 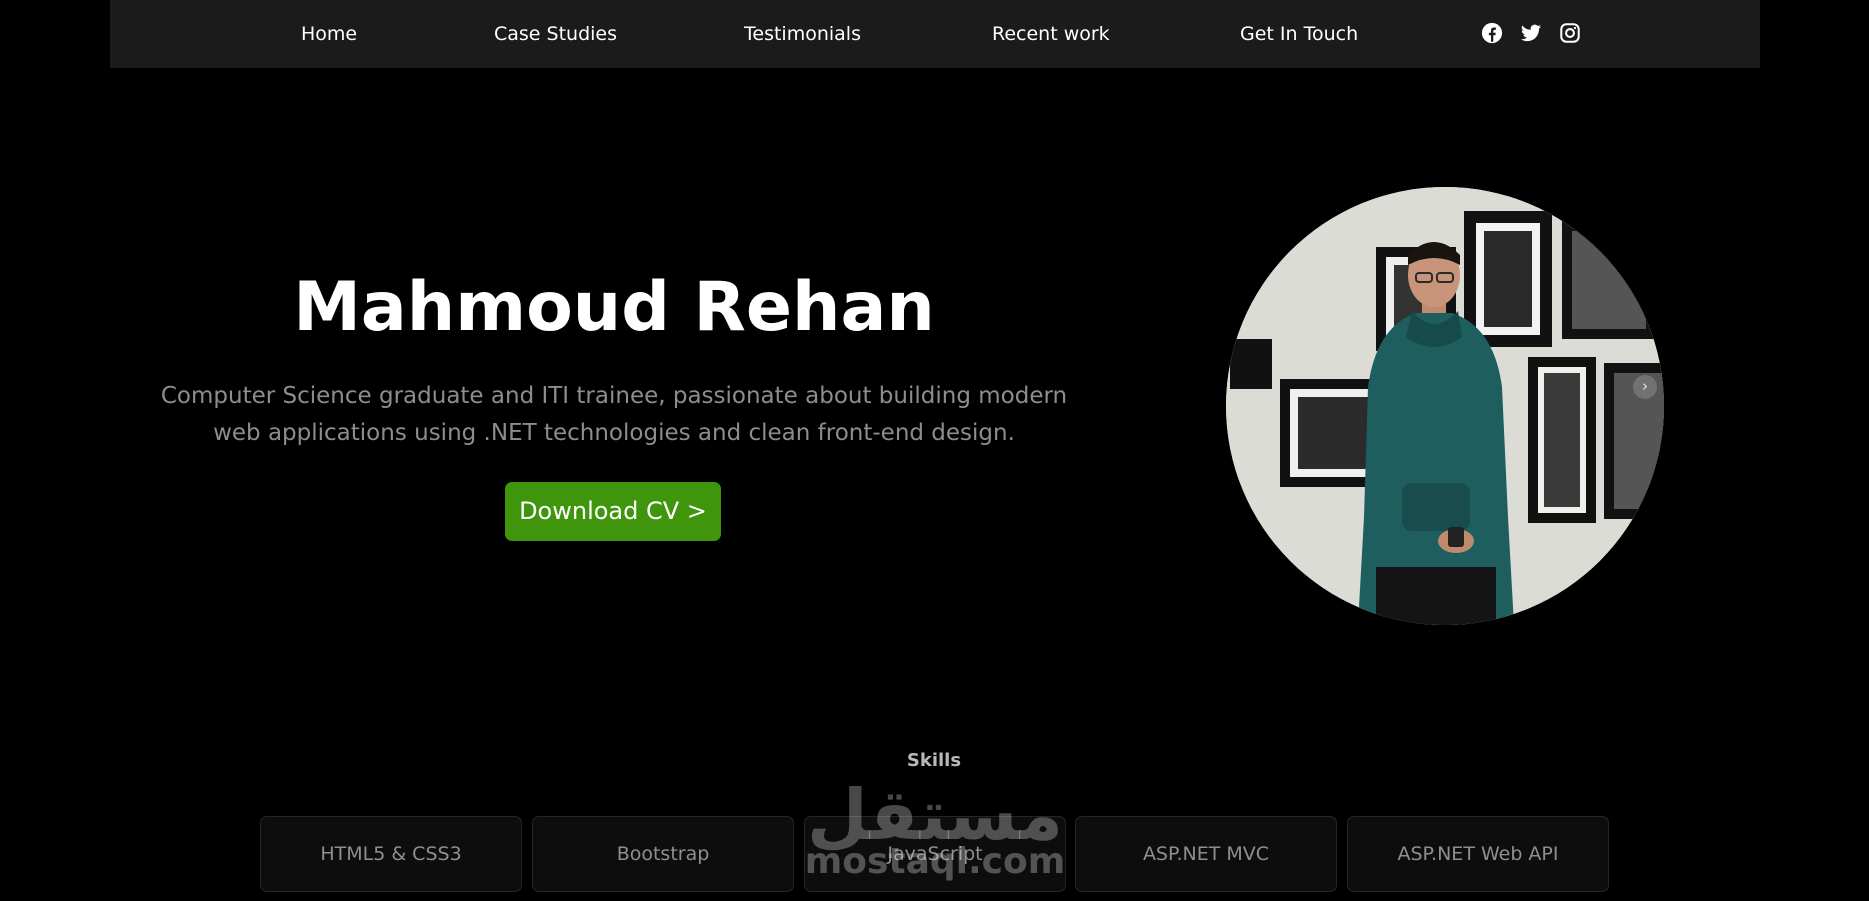 What do you see at coordinates (614, 307) in the screenshot?
I see `hero-name: Mahmoud Rehan` at bounding box center [614, 307].